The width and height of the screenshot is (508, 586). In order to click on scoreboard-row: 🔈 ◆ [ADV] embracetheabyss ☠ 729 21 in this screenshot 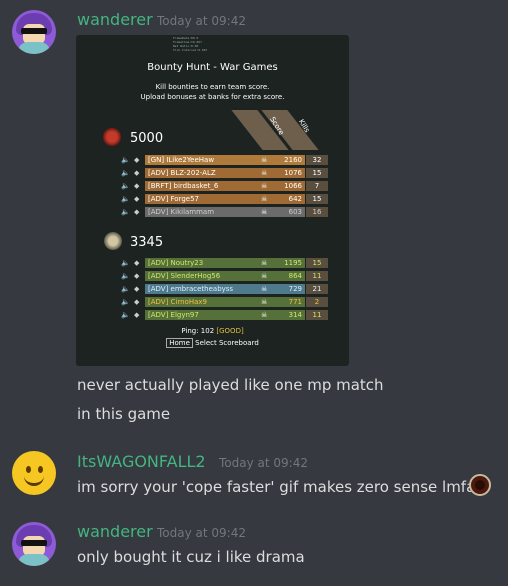, I will do `click(226, 289)`.